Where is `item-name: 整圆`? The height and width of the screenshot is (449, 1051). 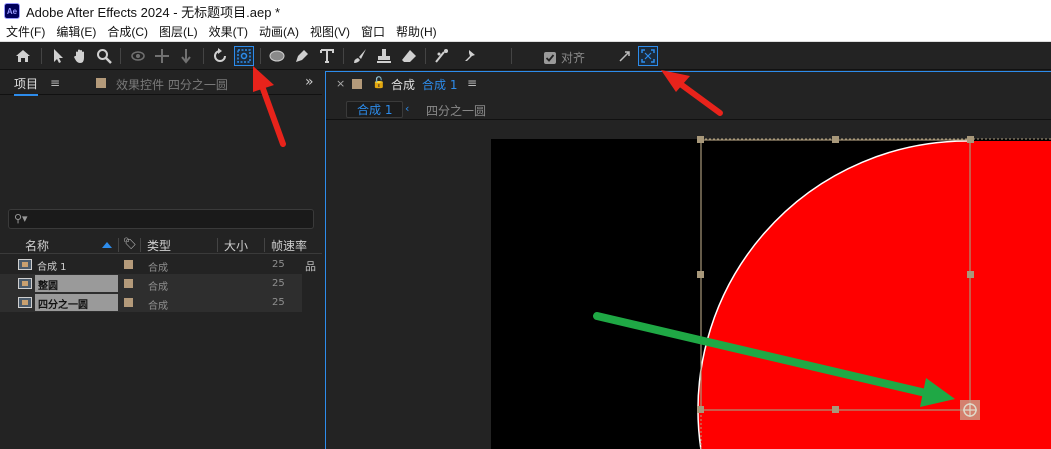 item-name: 整圆 is located at coordinates (76, 283).